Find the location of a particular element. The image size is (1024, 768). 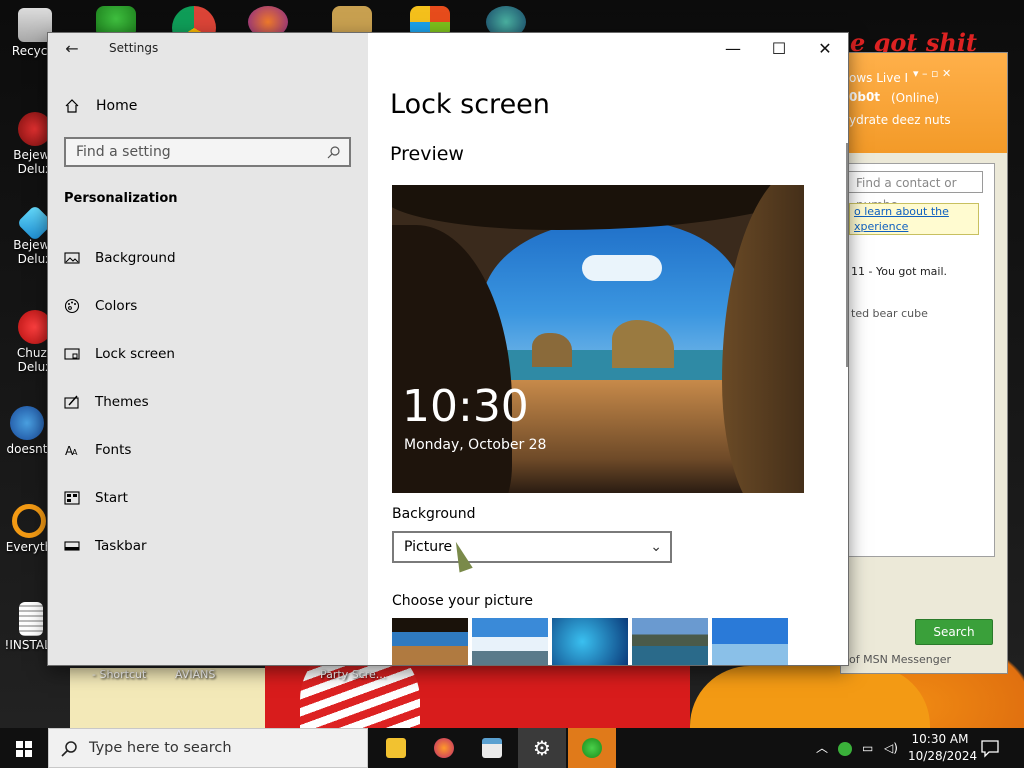

windows-logo-icon is located at coordinates (24, 749).